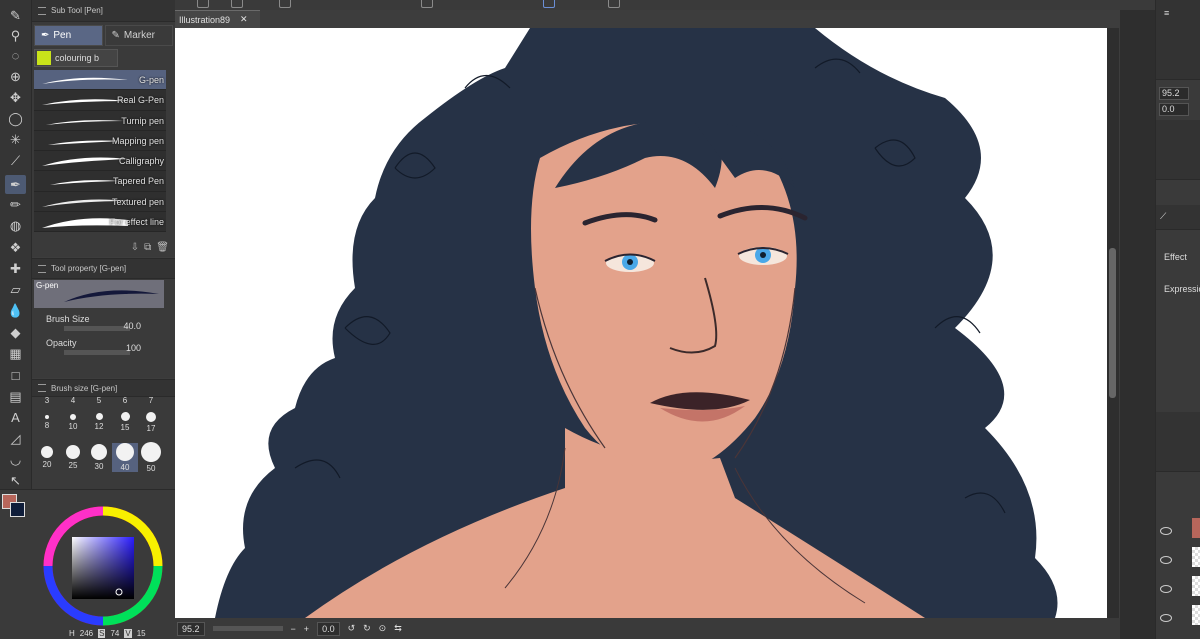 The height and width of the screenshot is (639, 1200). I want to click on frame-tool-icon: ▤, so click(15, 396).